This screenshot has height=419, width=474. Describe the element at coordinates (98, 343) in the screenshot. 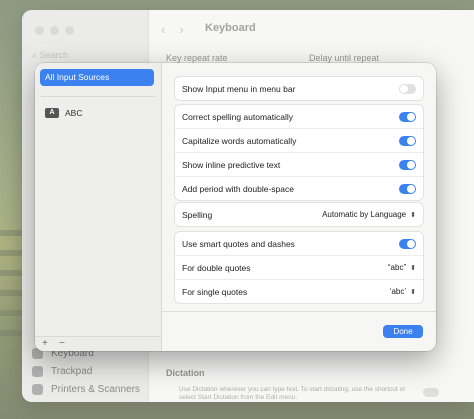

I see `list-footer: + −` at that location.